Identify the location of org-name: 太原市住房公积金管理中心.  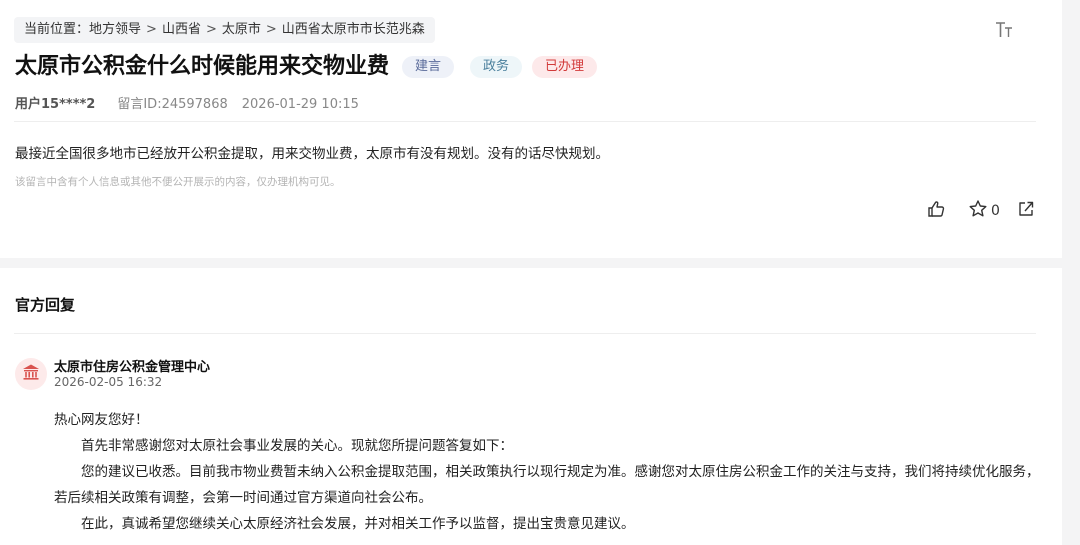
(132, 367).